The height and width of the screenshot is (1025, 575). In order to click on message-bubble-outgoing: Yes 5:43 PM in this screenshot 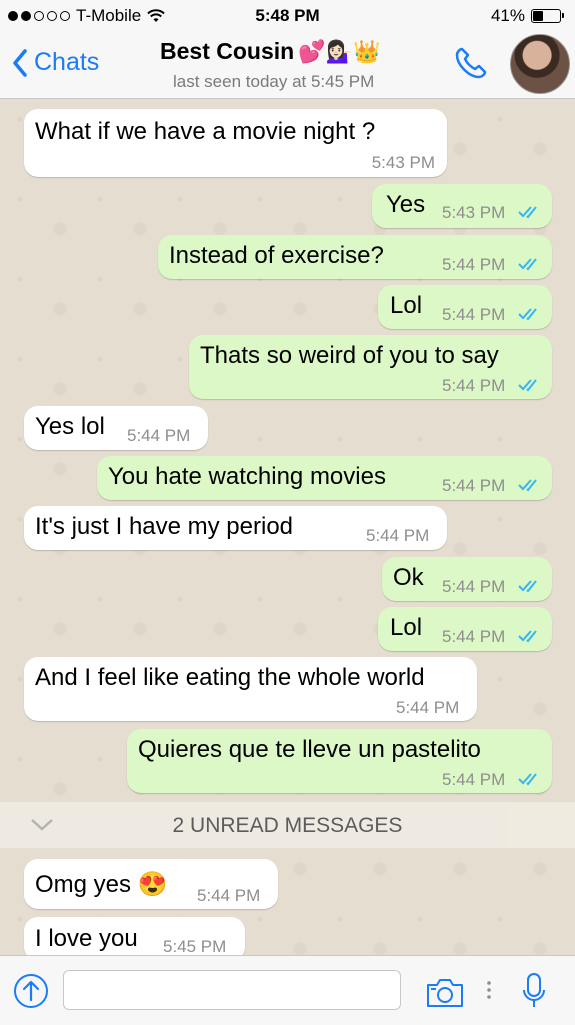, I will do `click(462, 206)`.